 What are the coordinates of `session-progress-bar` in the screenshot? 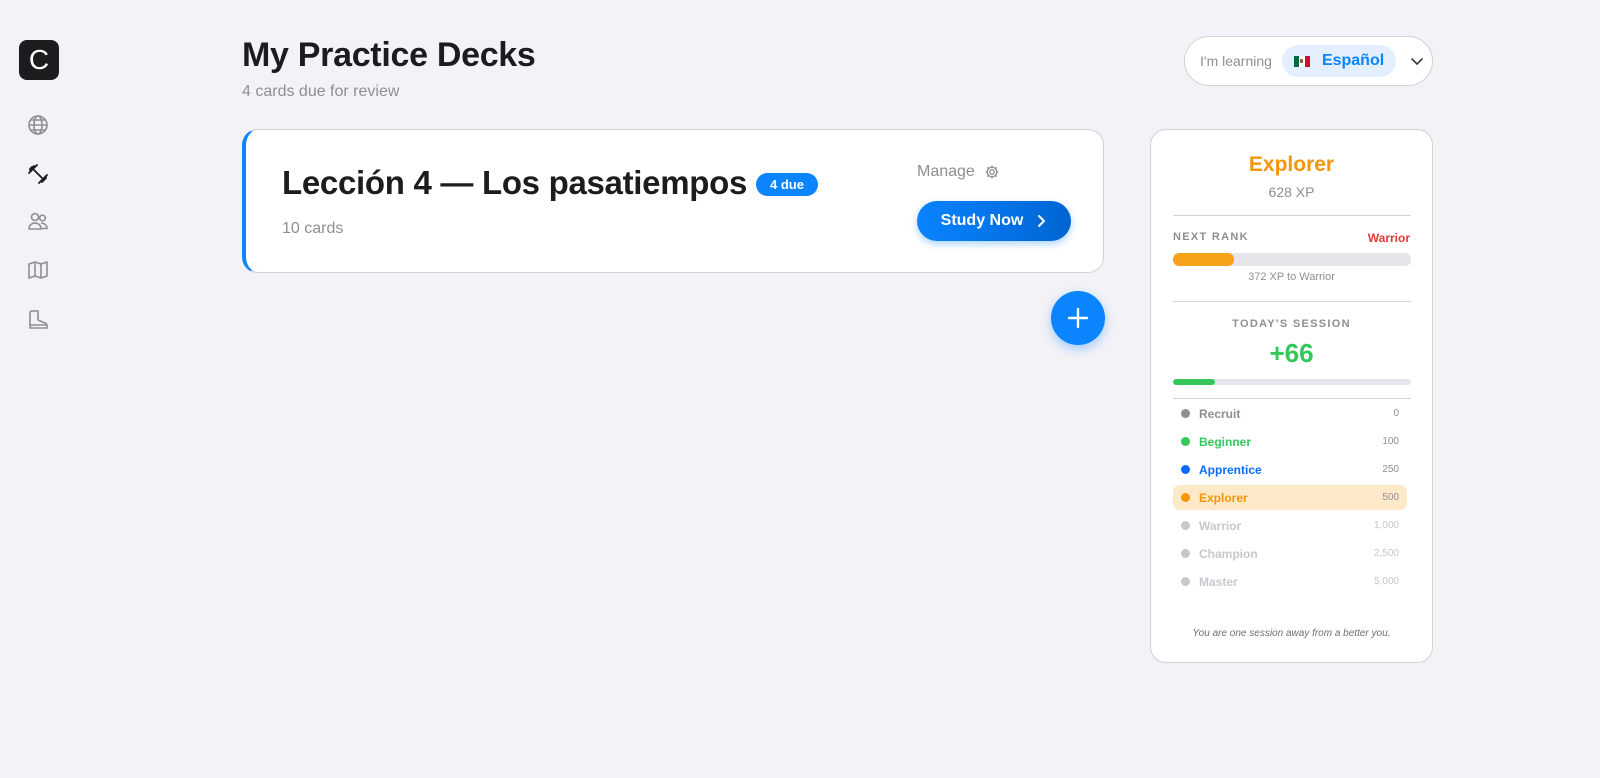 It's located at (1292, 382).